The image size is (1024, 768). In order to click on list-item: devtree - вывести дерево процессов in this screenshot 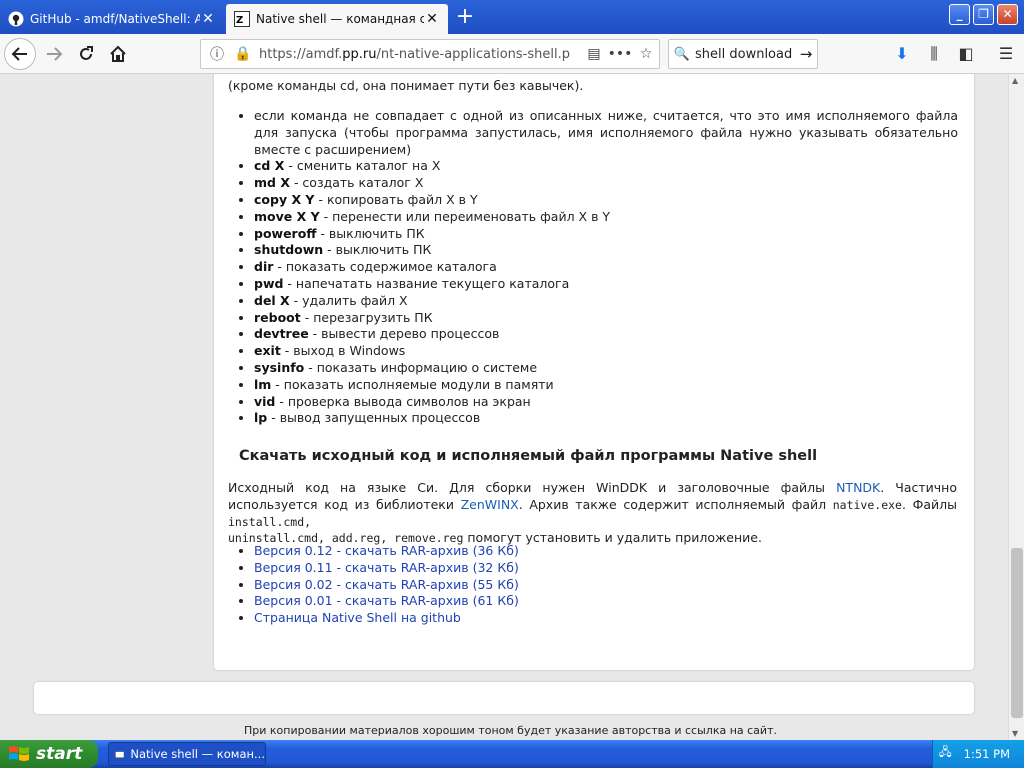, I will do `click(606, 334)`.